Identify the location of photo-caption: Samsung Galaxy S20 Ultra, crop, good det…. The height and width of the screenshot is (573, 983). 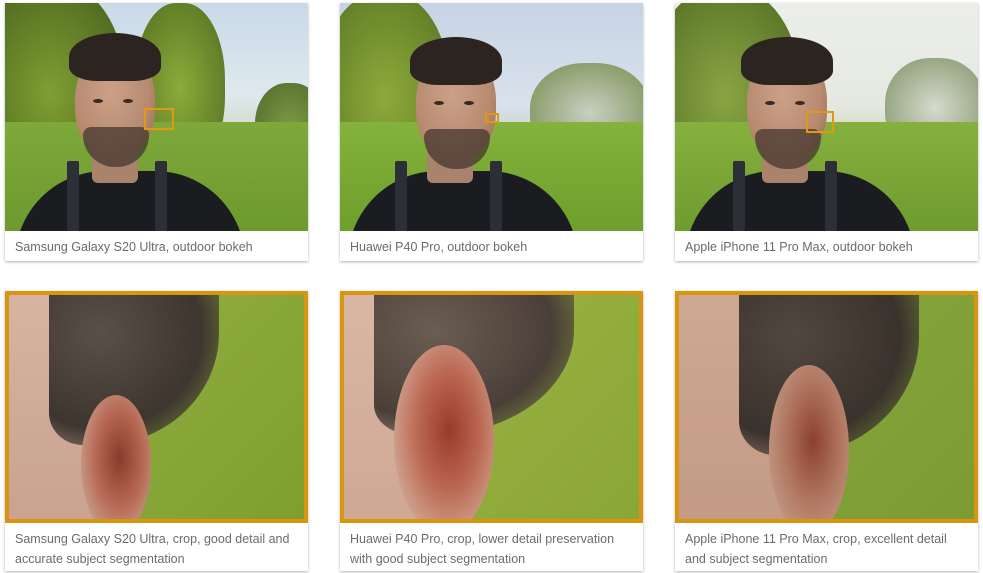
(152, 549).